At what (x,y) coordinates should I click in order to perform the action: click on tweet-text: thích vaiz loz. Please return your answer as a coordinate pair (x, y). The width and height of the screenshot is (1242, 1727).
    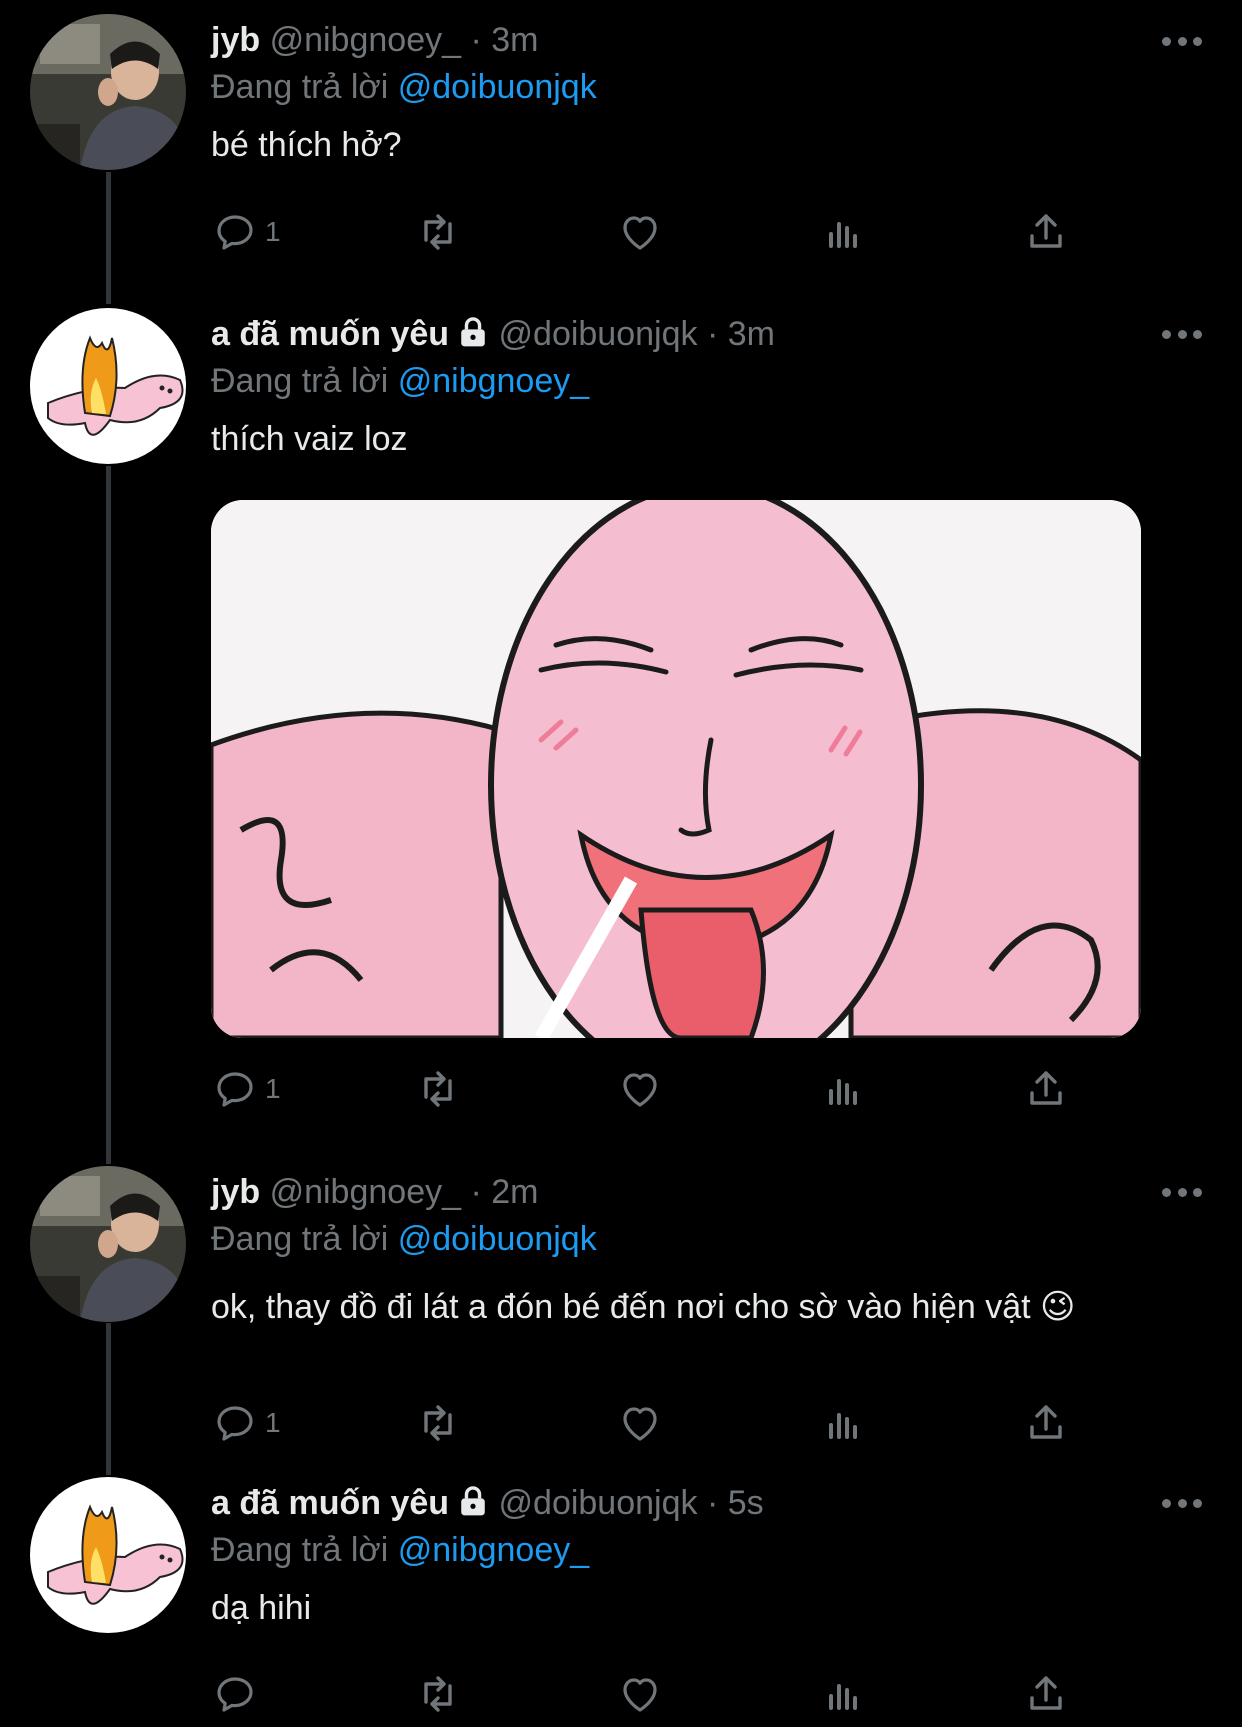
    Looking at the image, I should click on (309, 439).